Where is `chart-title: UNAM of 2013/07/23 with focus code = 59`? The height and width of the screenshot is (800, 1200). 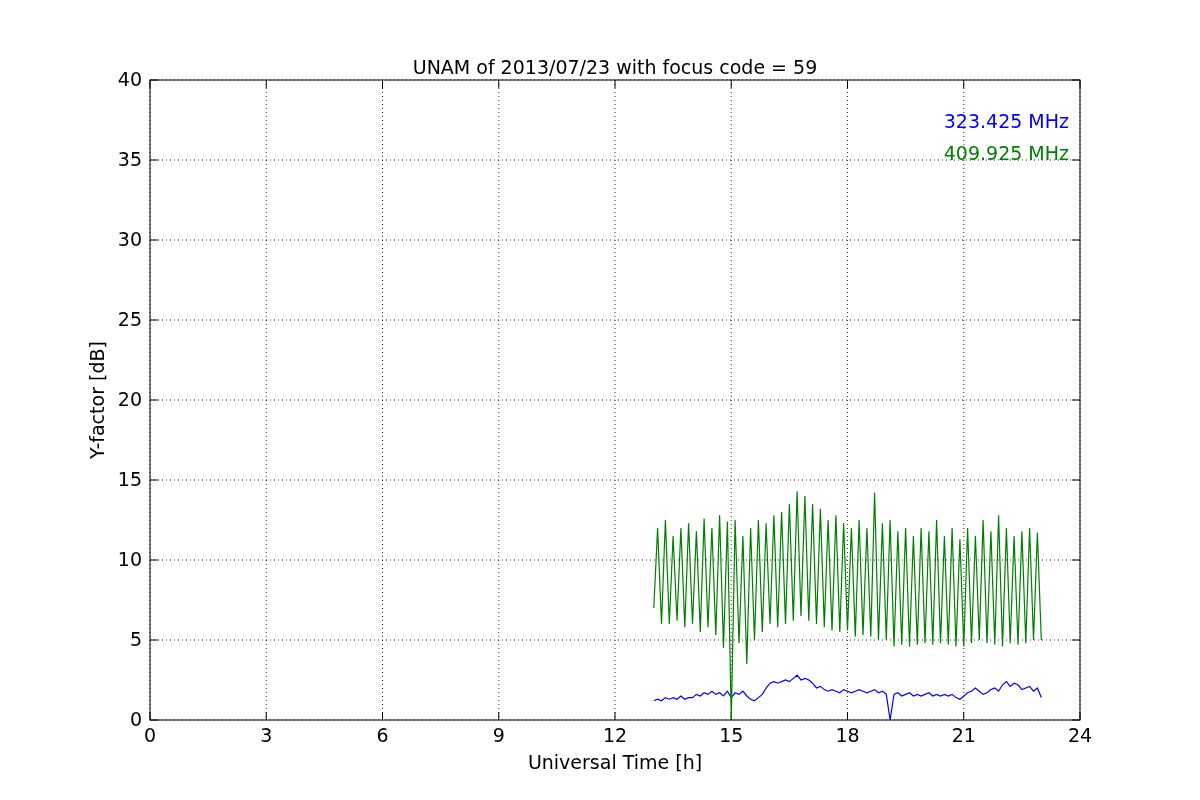 chart-title: UNAM of 2013/07/23 with focus code = 59 is located at coordinates (615, 67).